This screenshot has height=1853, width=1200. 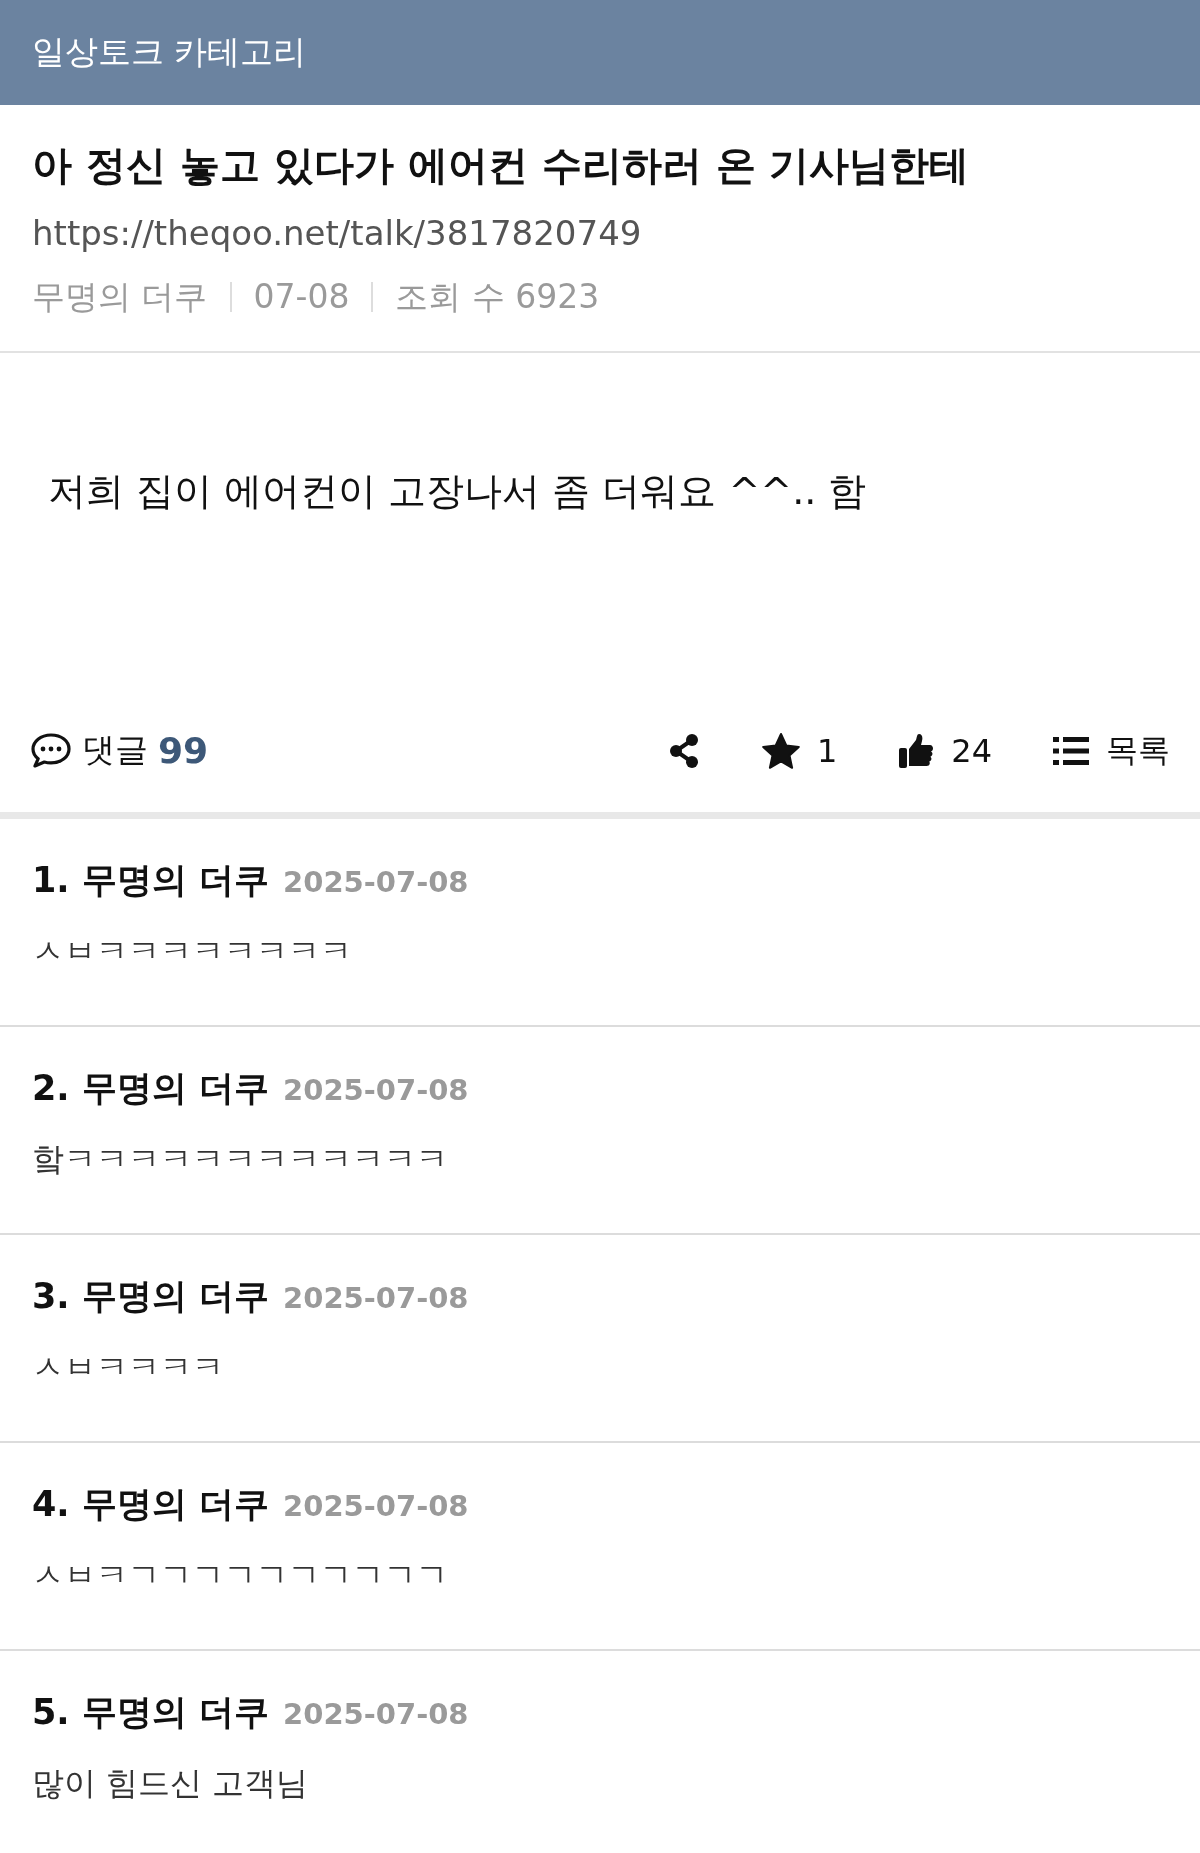 I want to click on comment-text: 핰ㅋㅋㅋㅋㅋㅋㅋㅋㅋㅋㅋㅋ, so click(x=240, y=1159).